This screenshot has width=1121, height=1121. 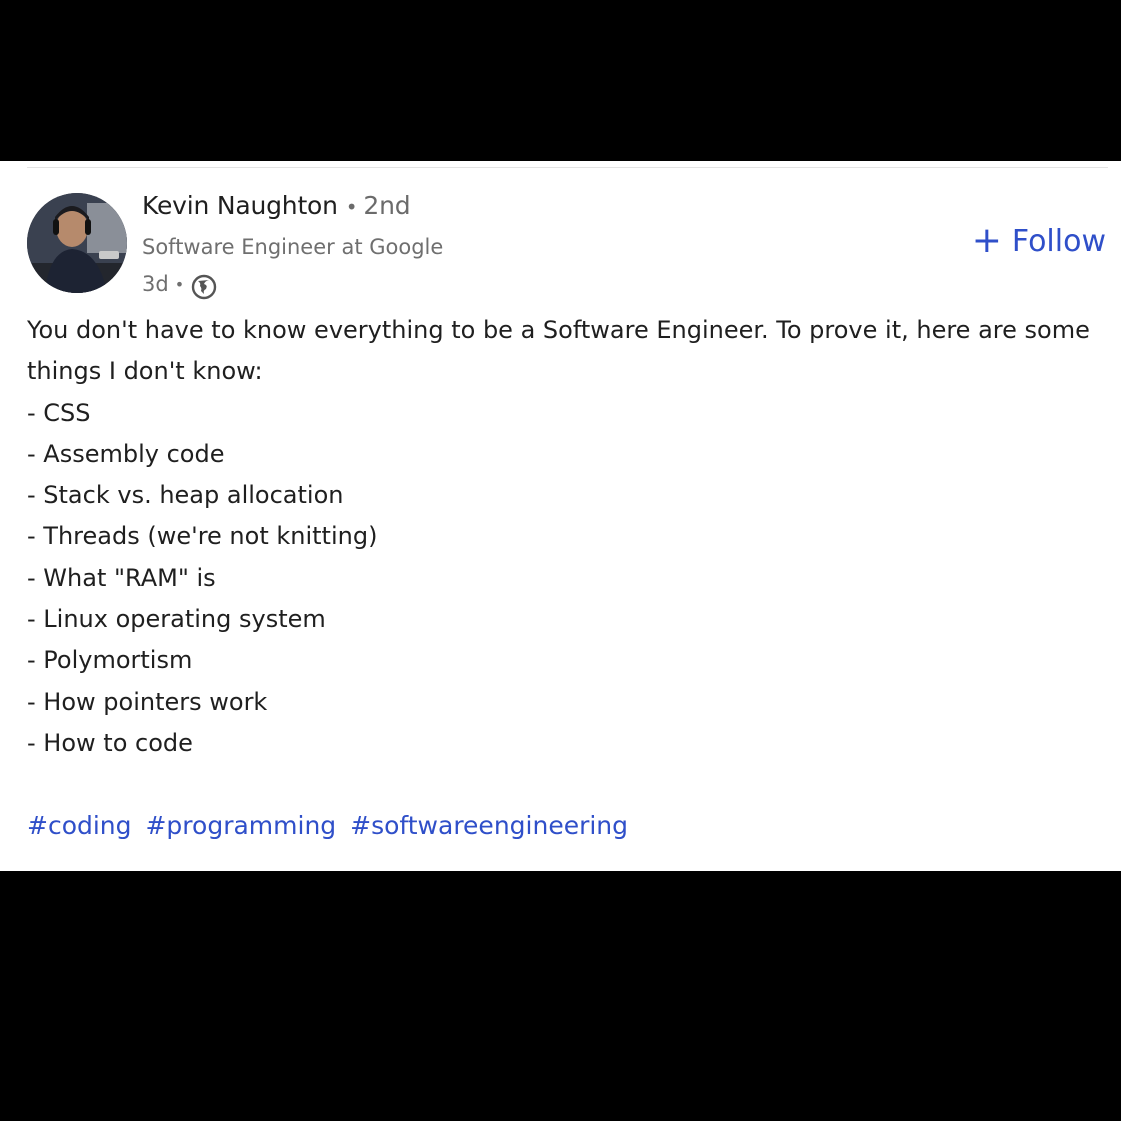 What do you see at coordinates (185, 495) in the screenshot?
I see `list-item: - Stack vs. heap allocation` at bounding box center [185, 495].